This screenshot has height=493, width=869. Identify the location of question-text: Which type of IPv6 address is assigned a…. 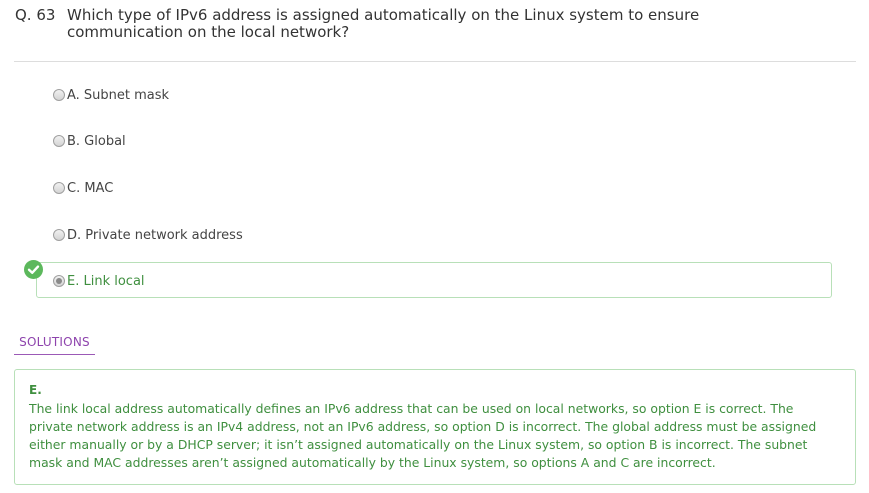
(383, 23).